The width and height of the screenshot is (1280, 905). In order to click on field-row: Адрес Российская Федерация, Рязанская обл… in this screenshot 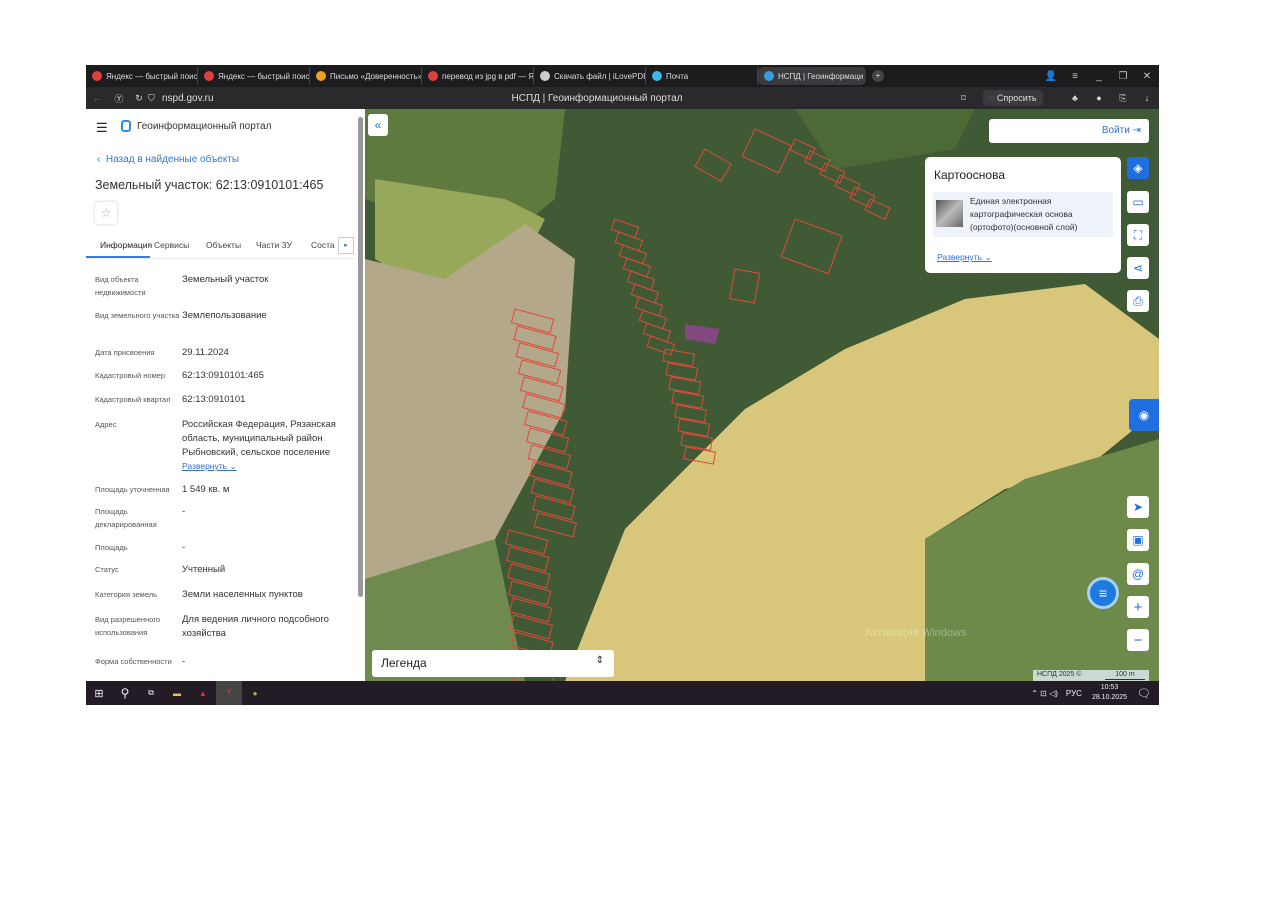, I will do `click(225, 445)`.